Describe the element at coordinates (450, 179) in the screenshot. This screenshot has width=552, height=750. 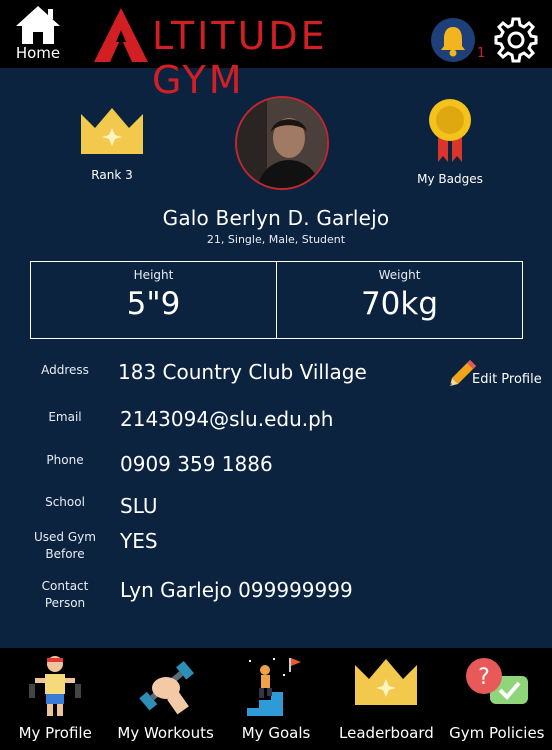
I see `badges-label: My Badges` at that location.